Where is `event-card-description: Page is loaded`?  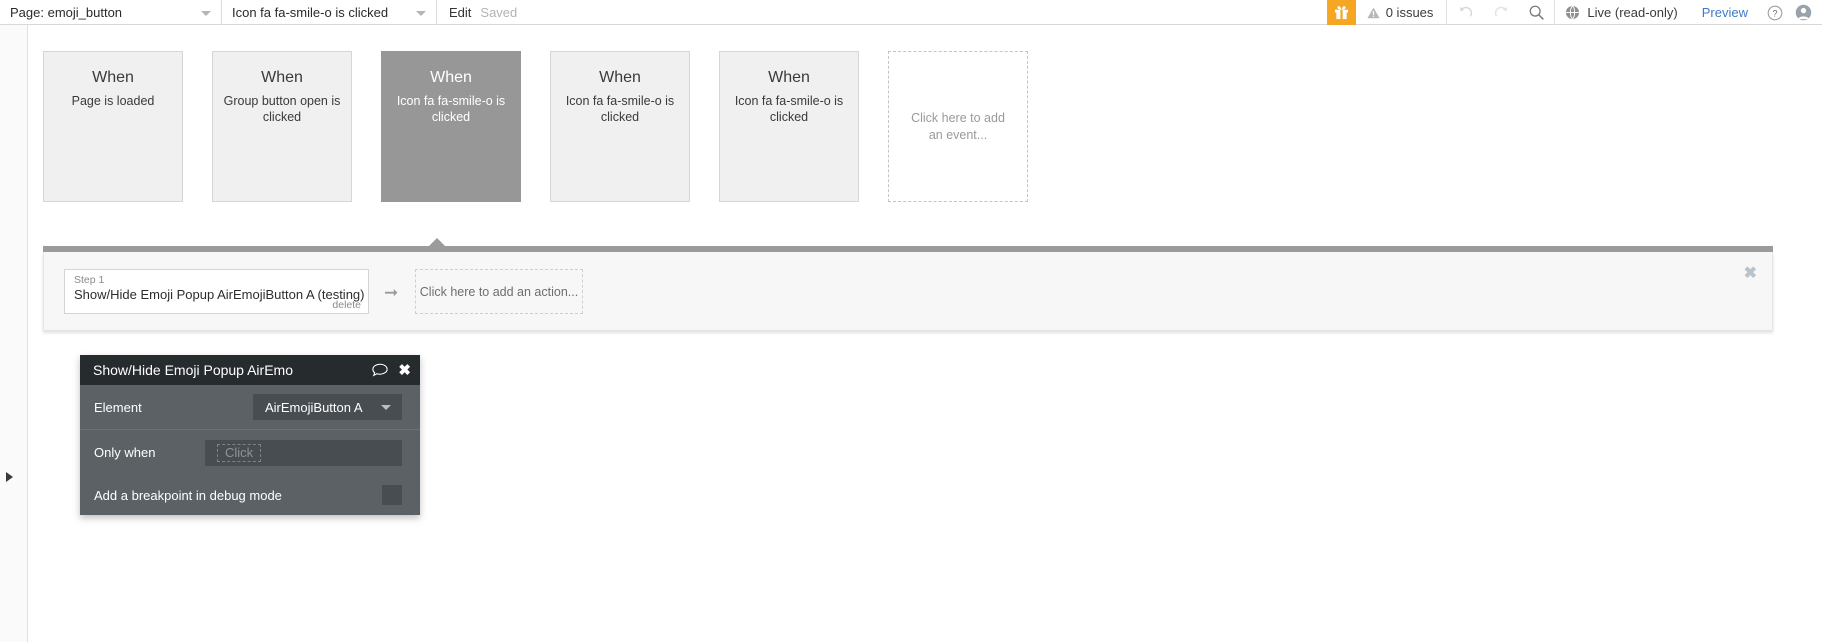
event-card-description: Page is loaded is located at coordinates (113, 101).